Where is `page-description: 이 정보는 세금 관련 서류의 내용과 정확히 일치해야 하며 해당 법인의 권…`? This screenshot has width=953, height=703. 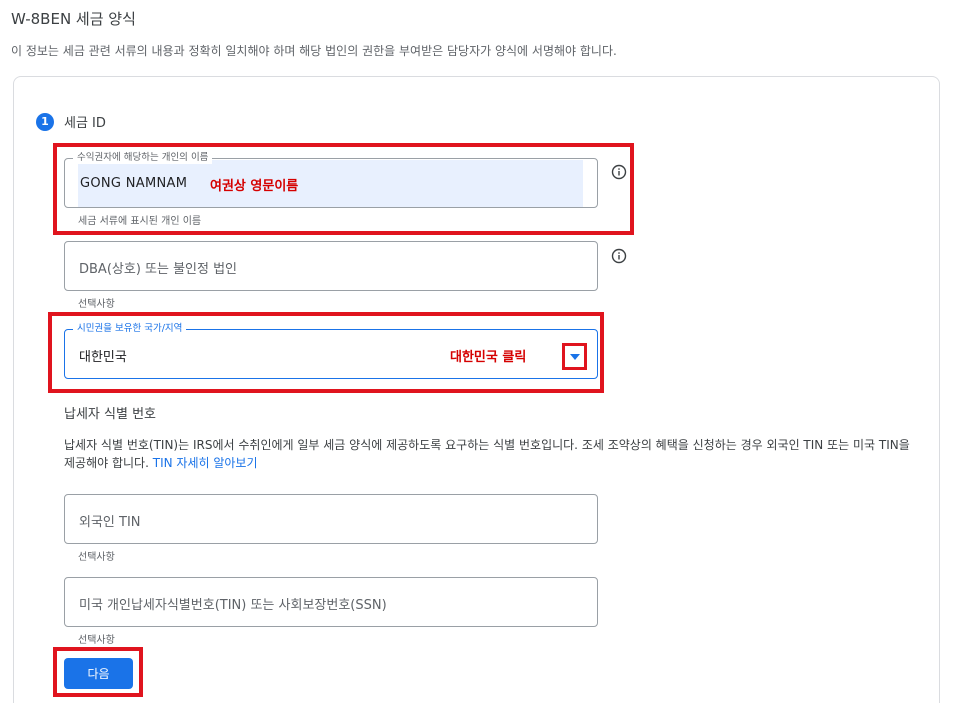
page-description: 이 정보는 세금 관련 서류의 내용과 정확히 일치해야 하며 해당 법인의 권… is located at coordinates (314, 51).